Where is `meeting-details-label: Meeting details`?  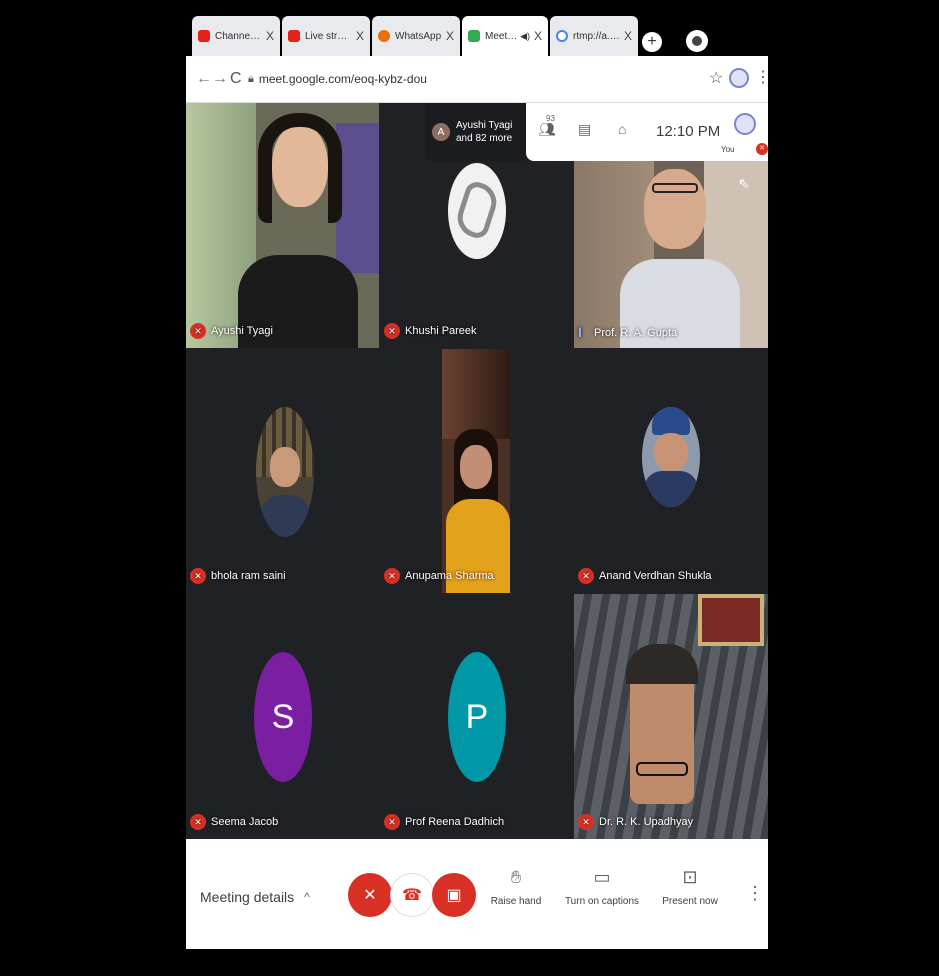 meeting-details-label: Meeting details is located at coordinates (247, 897).